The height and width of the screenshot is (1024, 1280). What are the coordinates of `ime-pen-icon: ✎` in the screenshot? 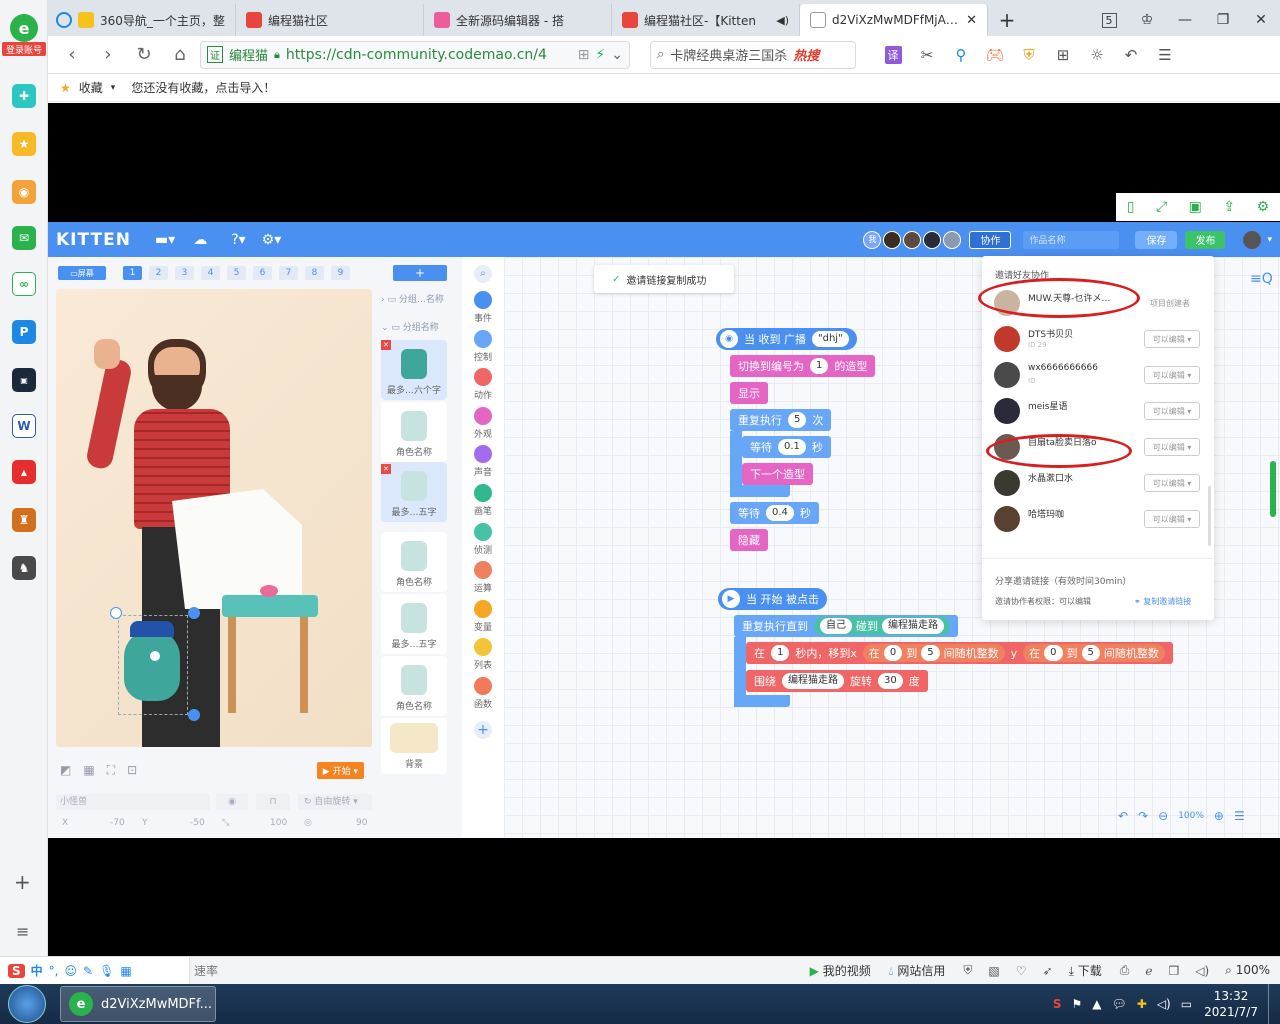 It's located at (88, 971).